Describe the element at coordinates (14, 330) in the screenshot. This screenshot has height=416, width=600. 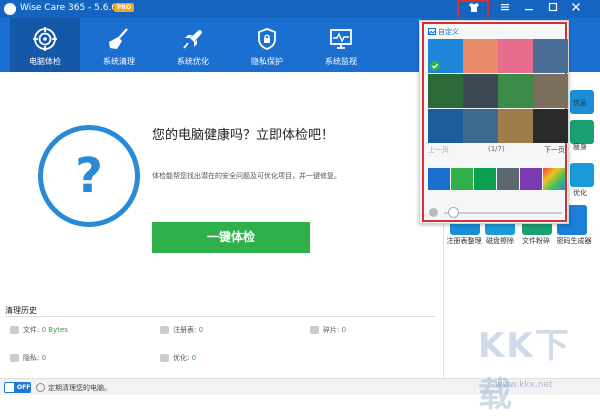
I see `file-icon` at that location.